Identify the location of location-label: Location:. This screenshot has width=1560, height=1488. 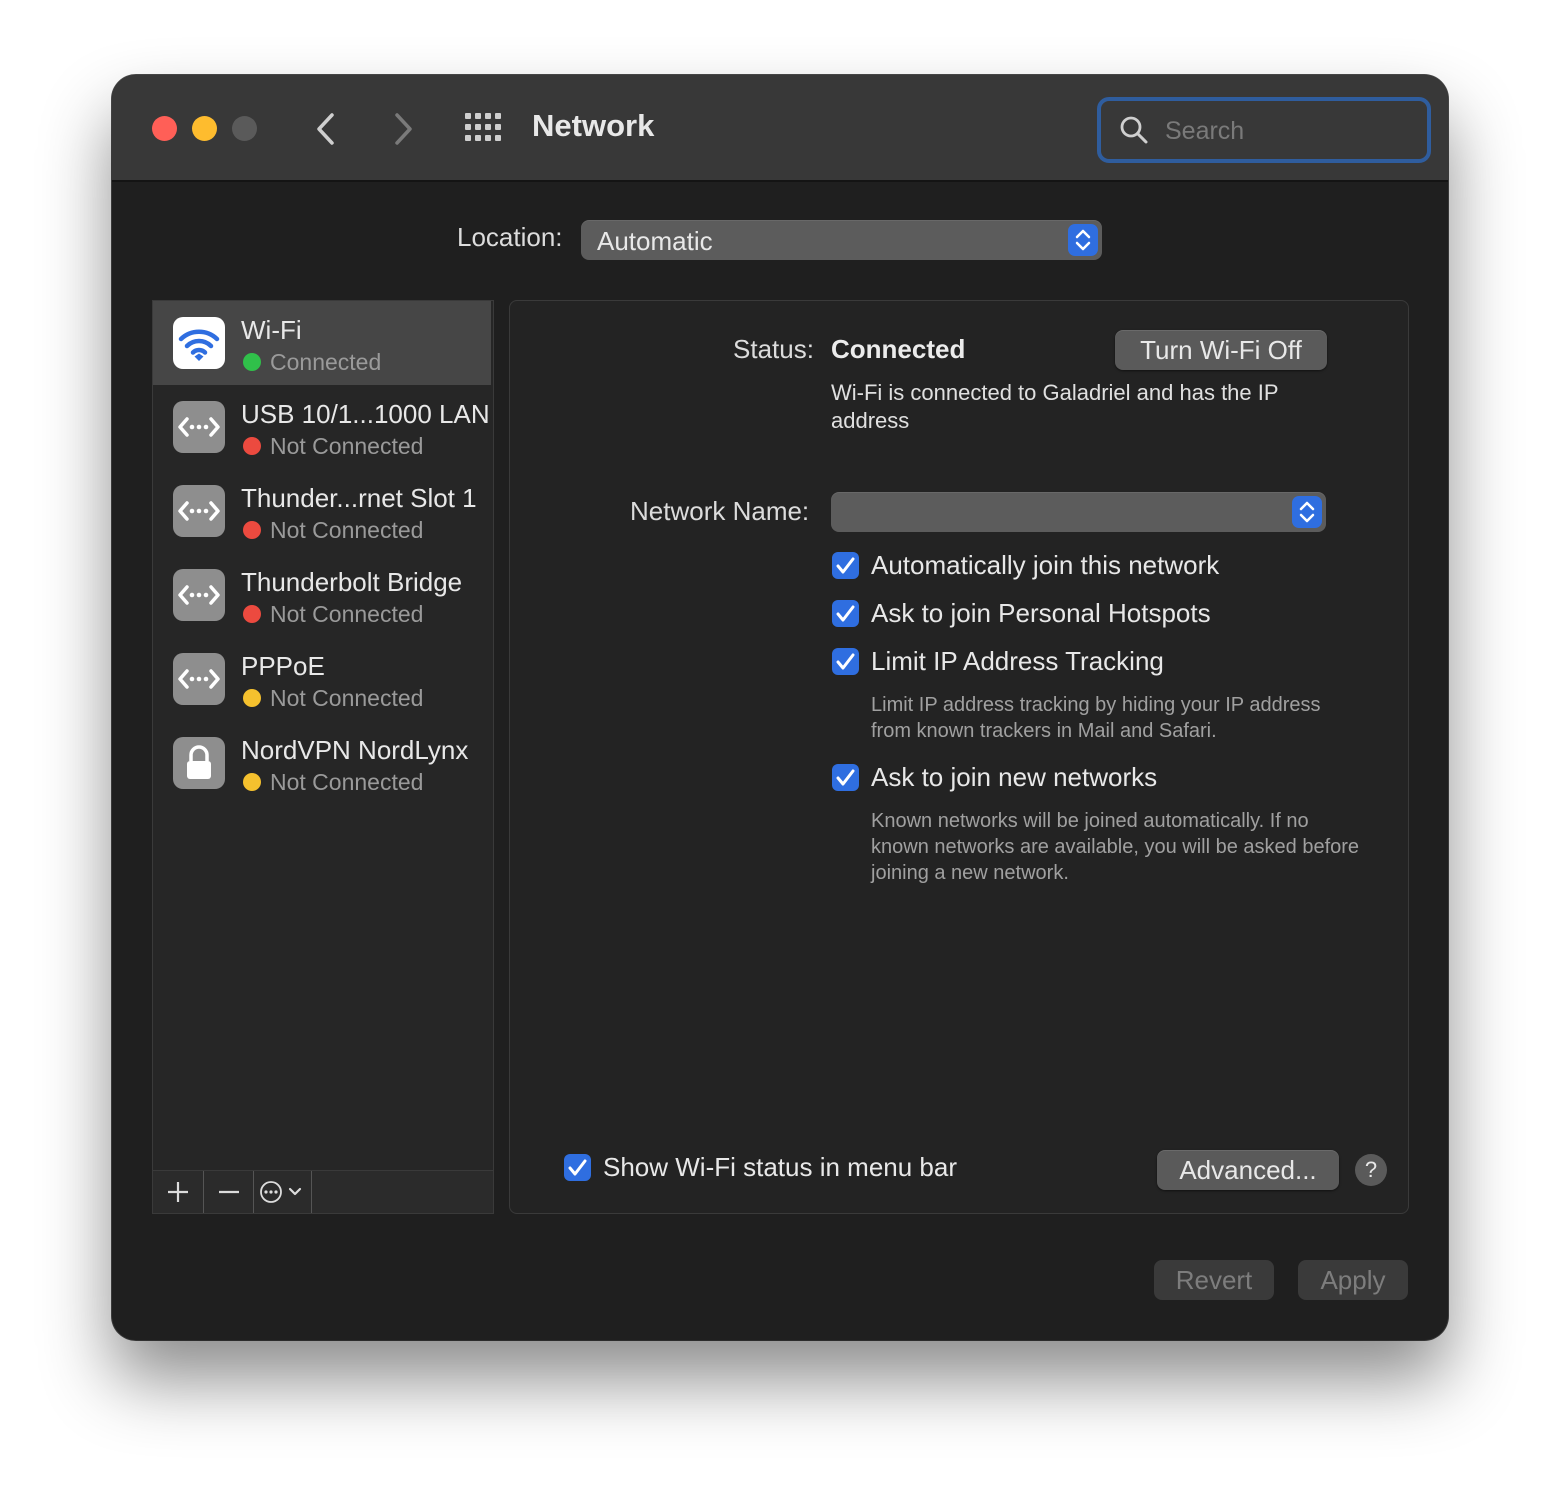
(510, 237).